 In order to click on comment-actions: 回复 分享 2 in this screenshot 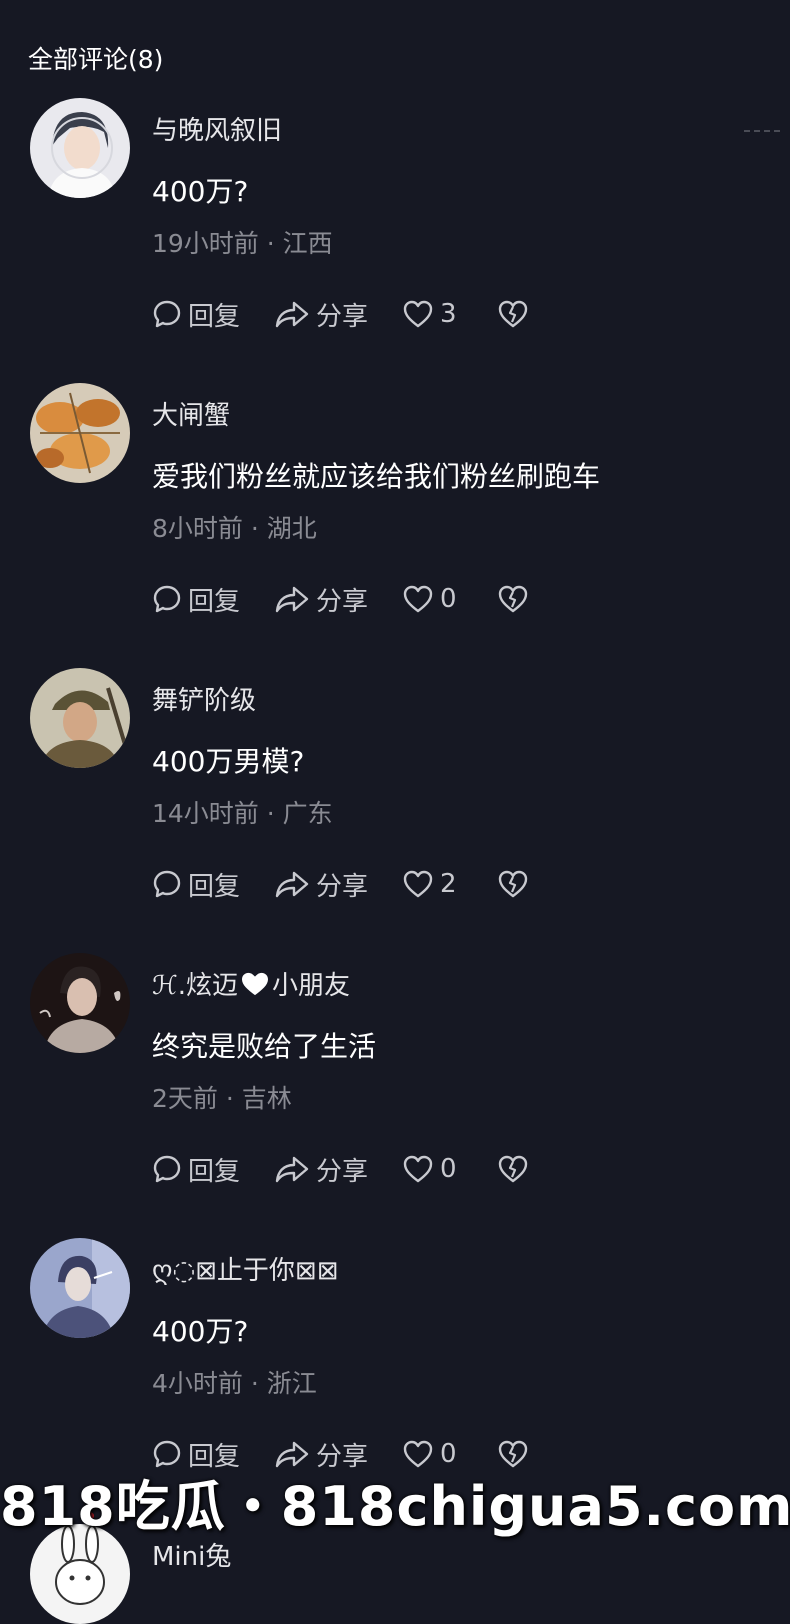, I will do `click(360, 884)`.